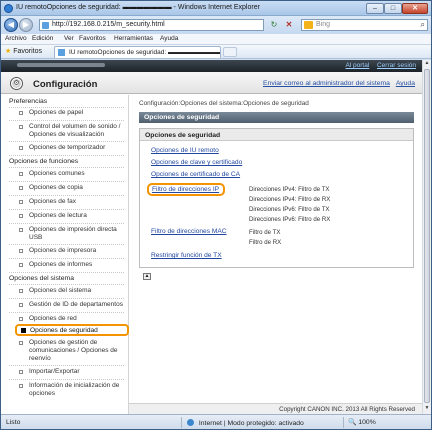 This screenshot has height=430, width=432. I want to click on ip-filter-link-highlight: Filtro de direcciones IP, so click(186, 189).